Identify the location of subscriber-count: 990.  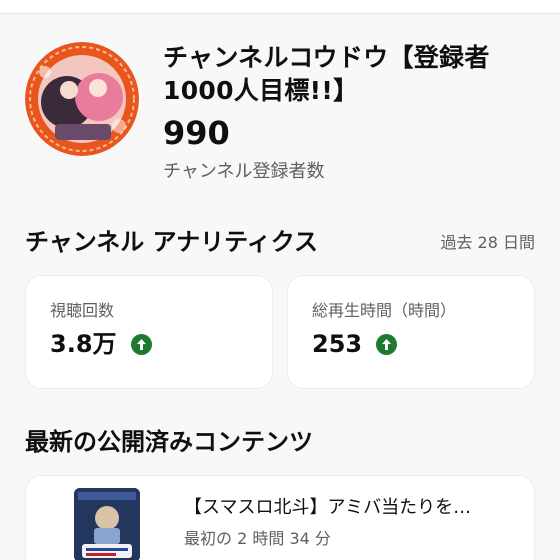
(196, 133).